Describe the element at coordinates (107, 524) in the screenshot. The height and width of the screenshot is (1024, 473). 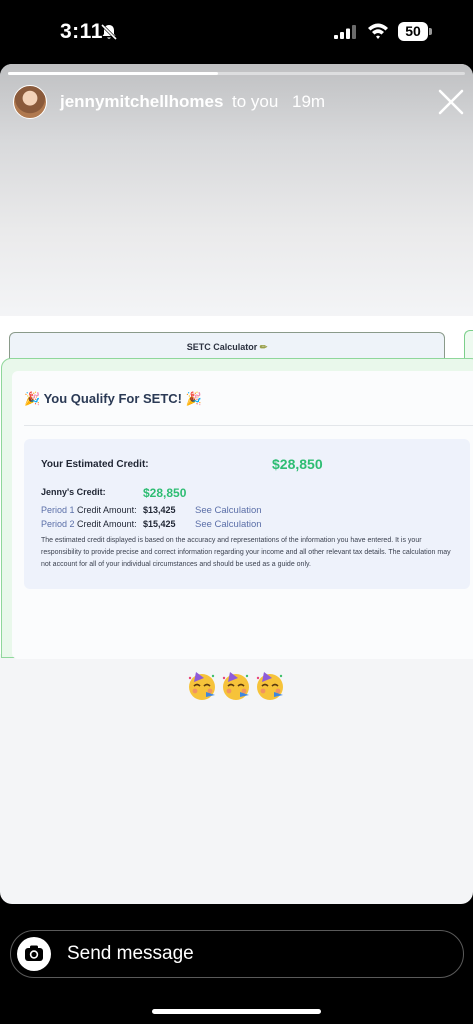
I see `period-2-credit-label: Credit Amount:` at that location.